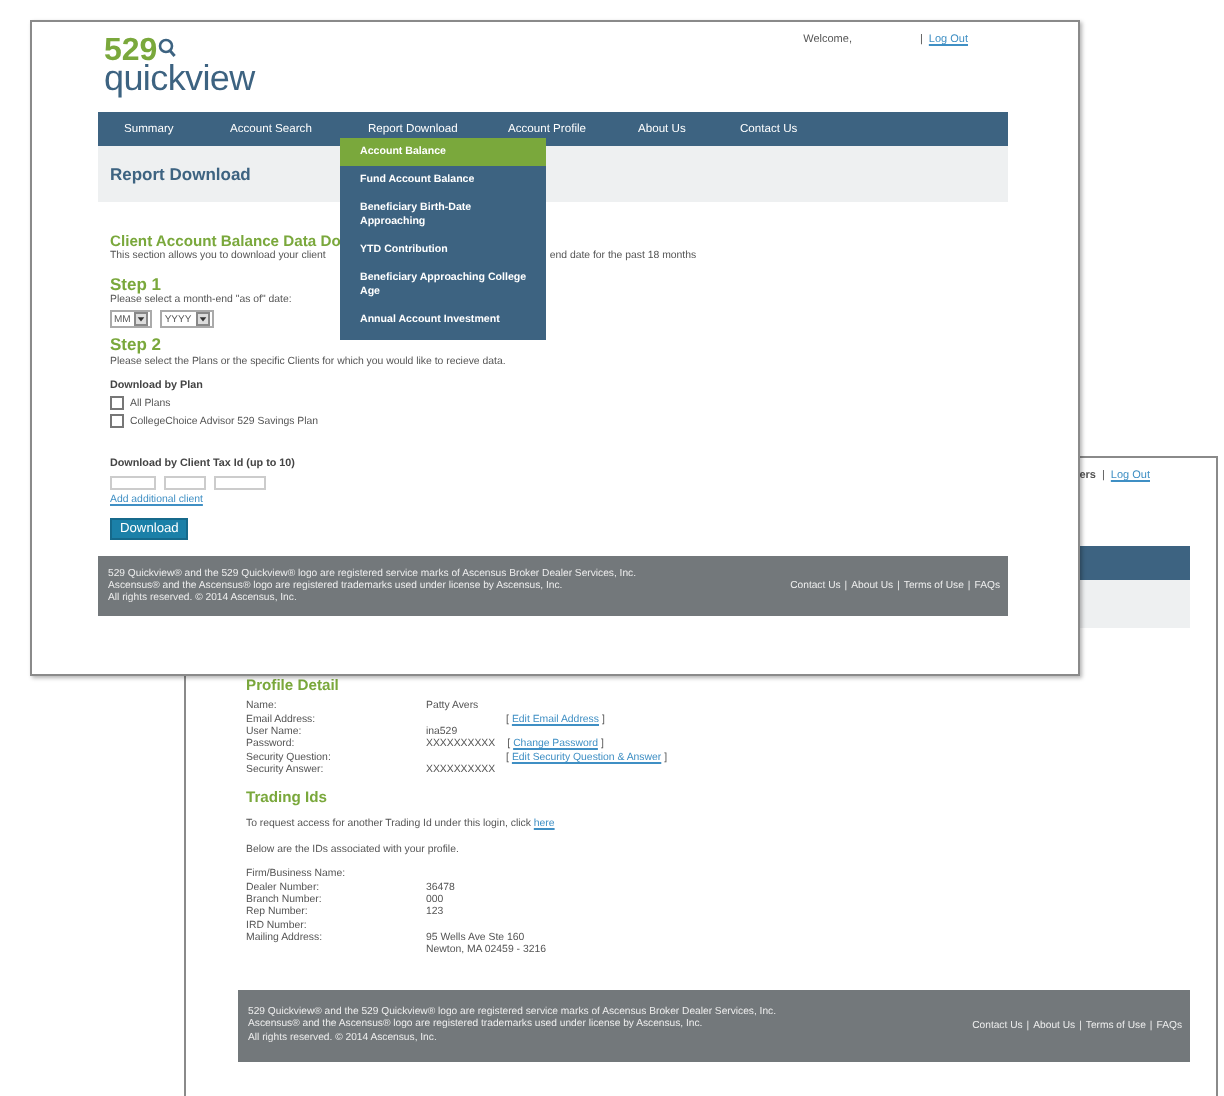 This screenshot has height=1096, width=1224. Describe the element at coordinates (136, 285) in the screenshot. I see `step-title: Step 1` at that location.